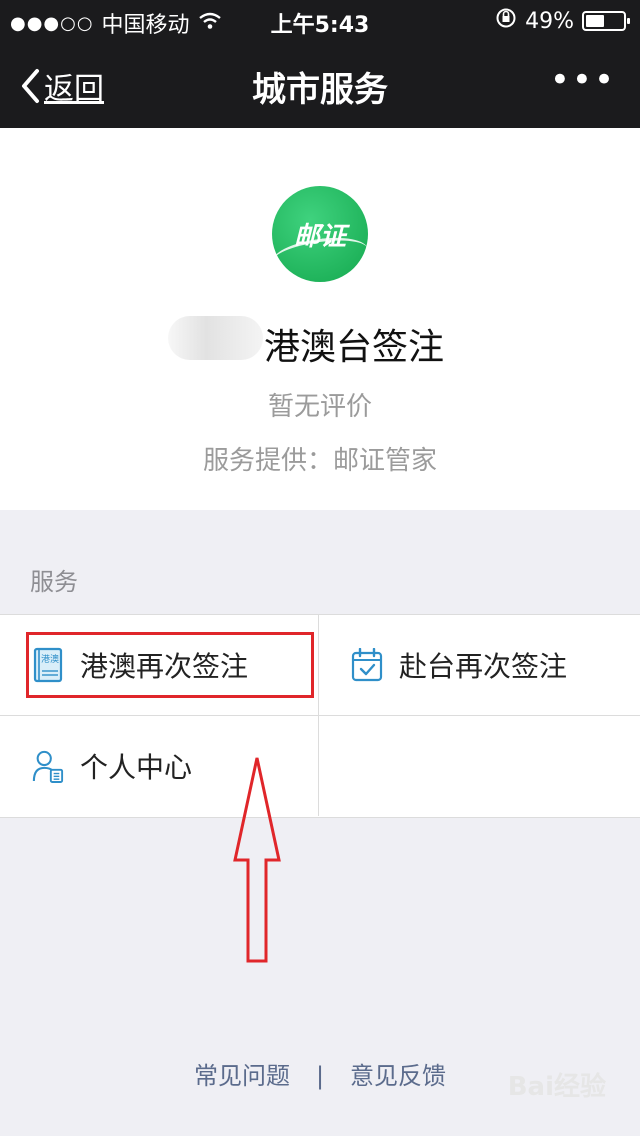 This screenshot has height=1136, width=640. I want to click on page-title: 城市服务, so click(320, 90).